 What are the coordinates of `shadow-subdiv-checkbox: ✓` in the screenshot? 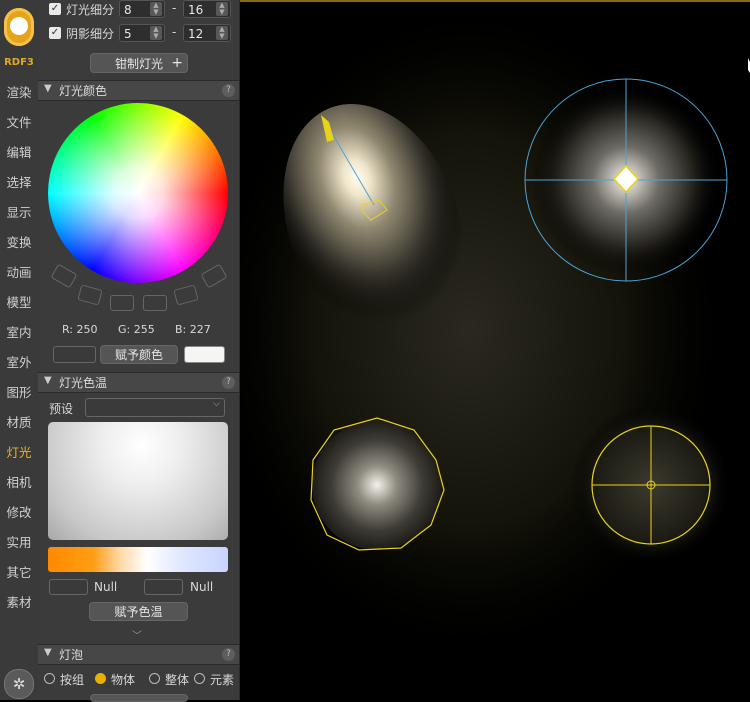 It's located at (55, 33).